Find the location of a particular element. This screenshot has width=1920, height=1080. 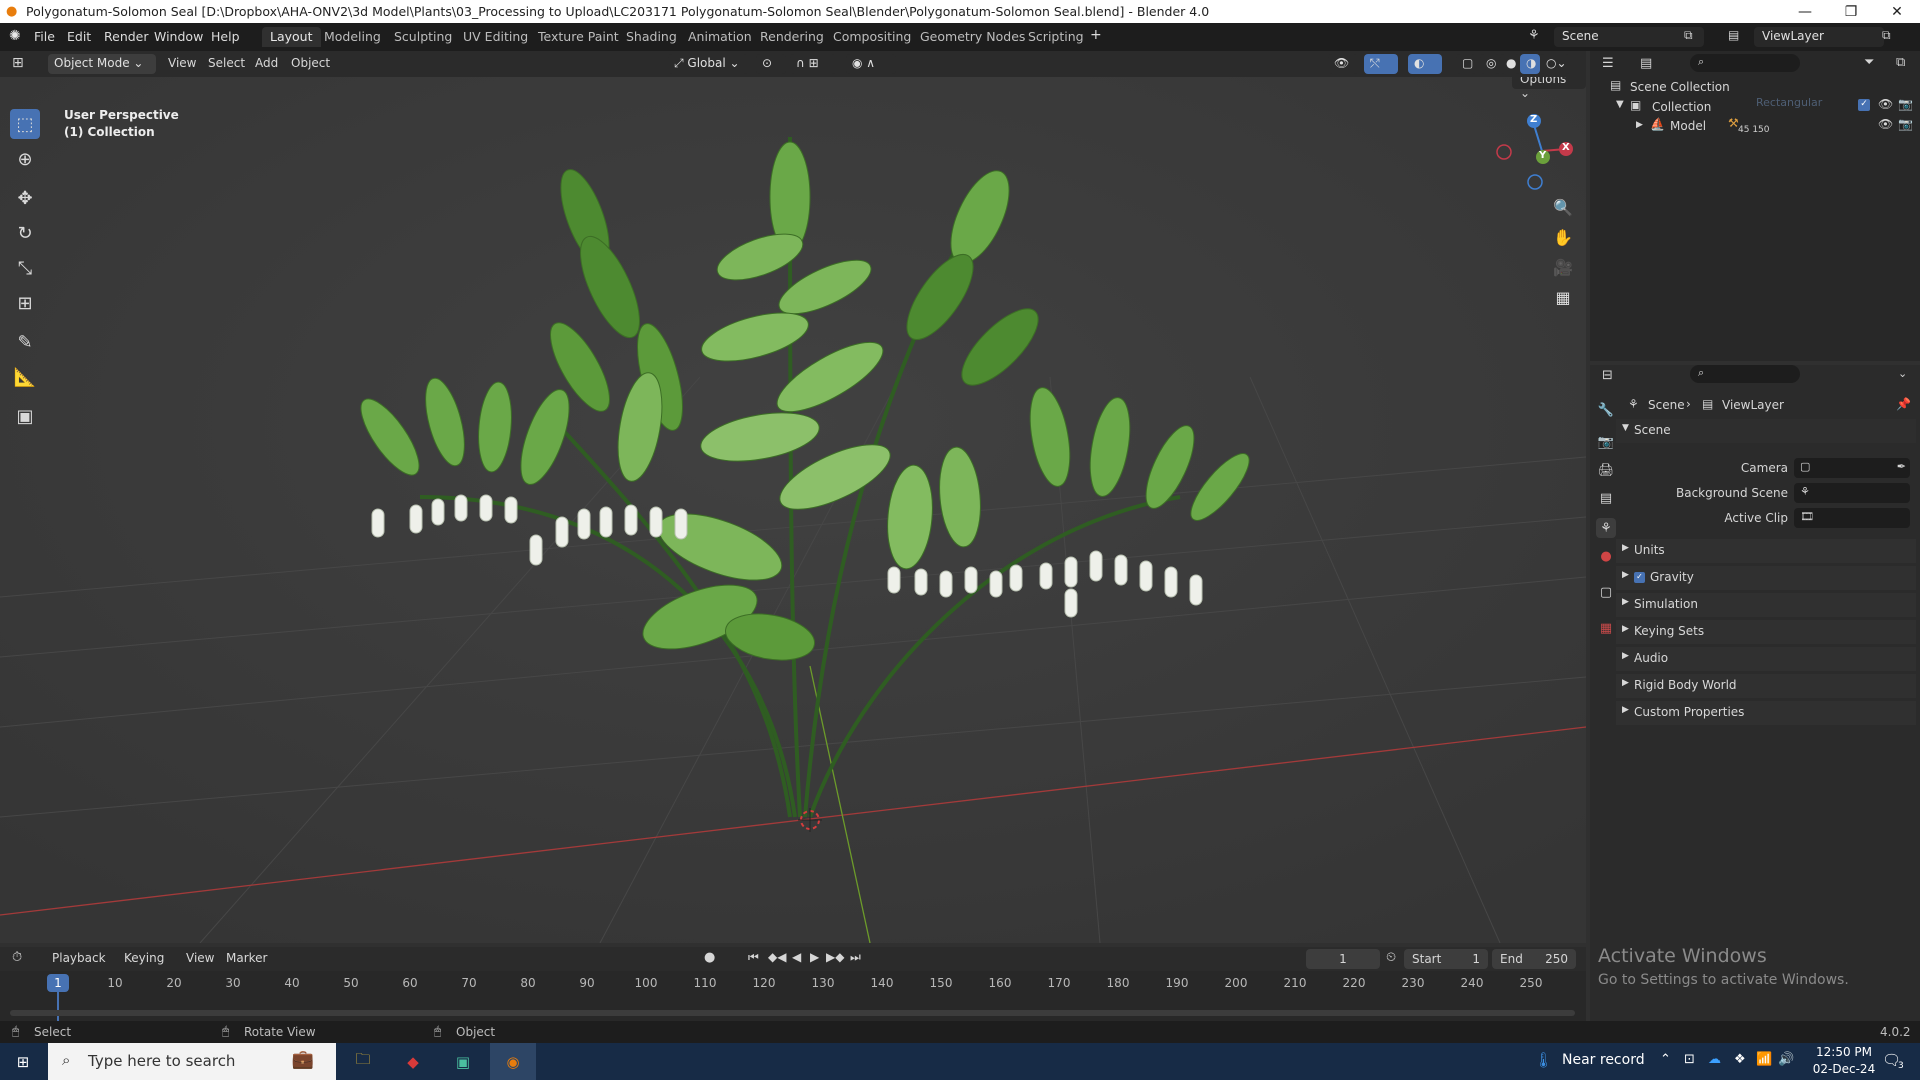

viewlayer-type-icon: ▤ is located at coordinates (1733, 35).